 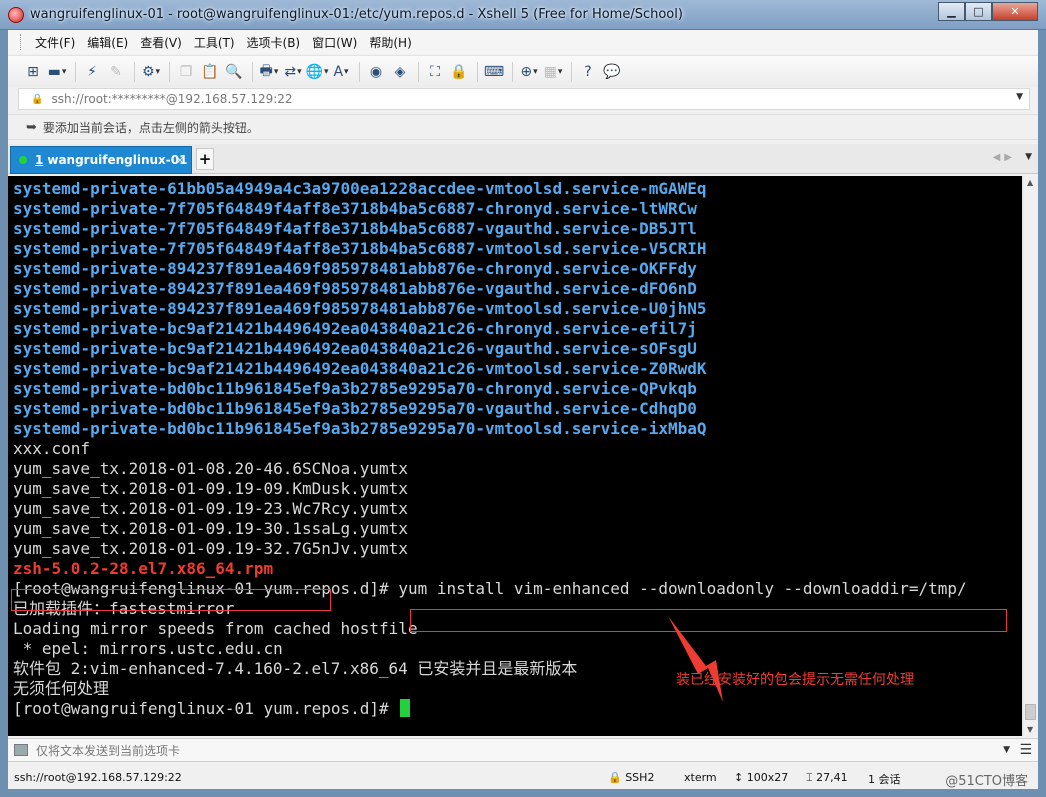 I want to click on status-cursor-position: ⌶ 27,41, so click(x=827, y=777).